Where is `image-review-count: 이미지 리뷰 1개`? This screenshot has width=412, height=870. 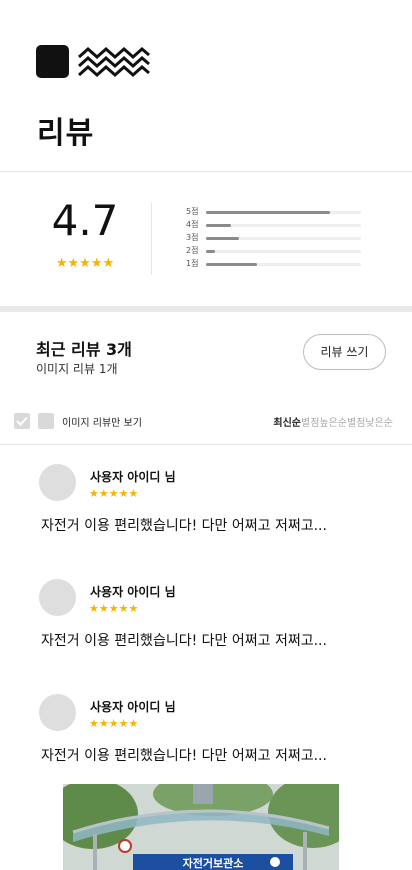
image-review-count: 이미지 리뷰 1개 is located at coordinates (77, 369).